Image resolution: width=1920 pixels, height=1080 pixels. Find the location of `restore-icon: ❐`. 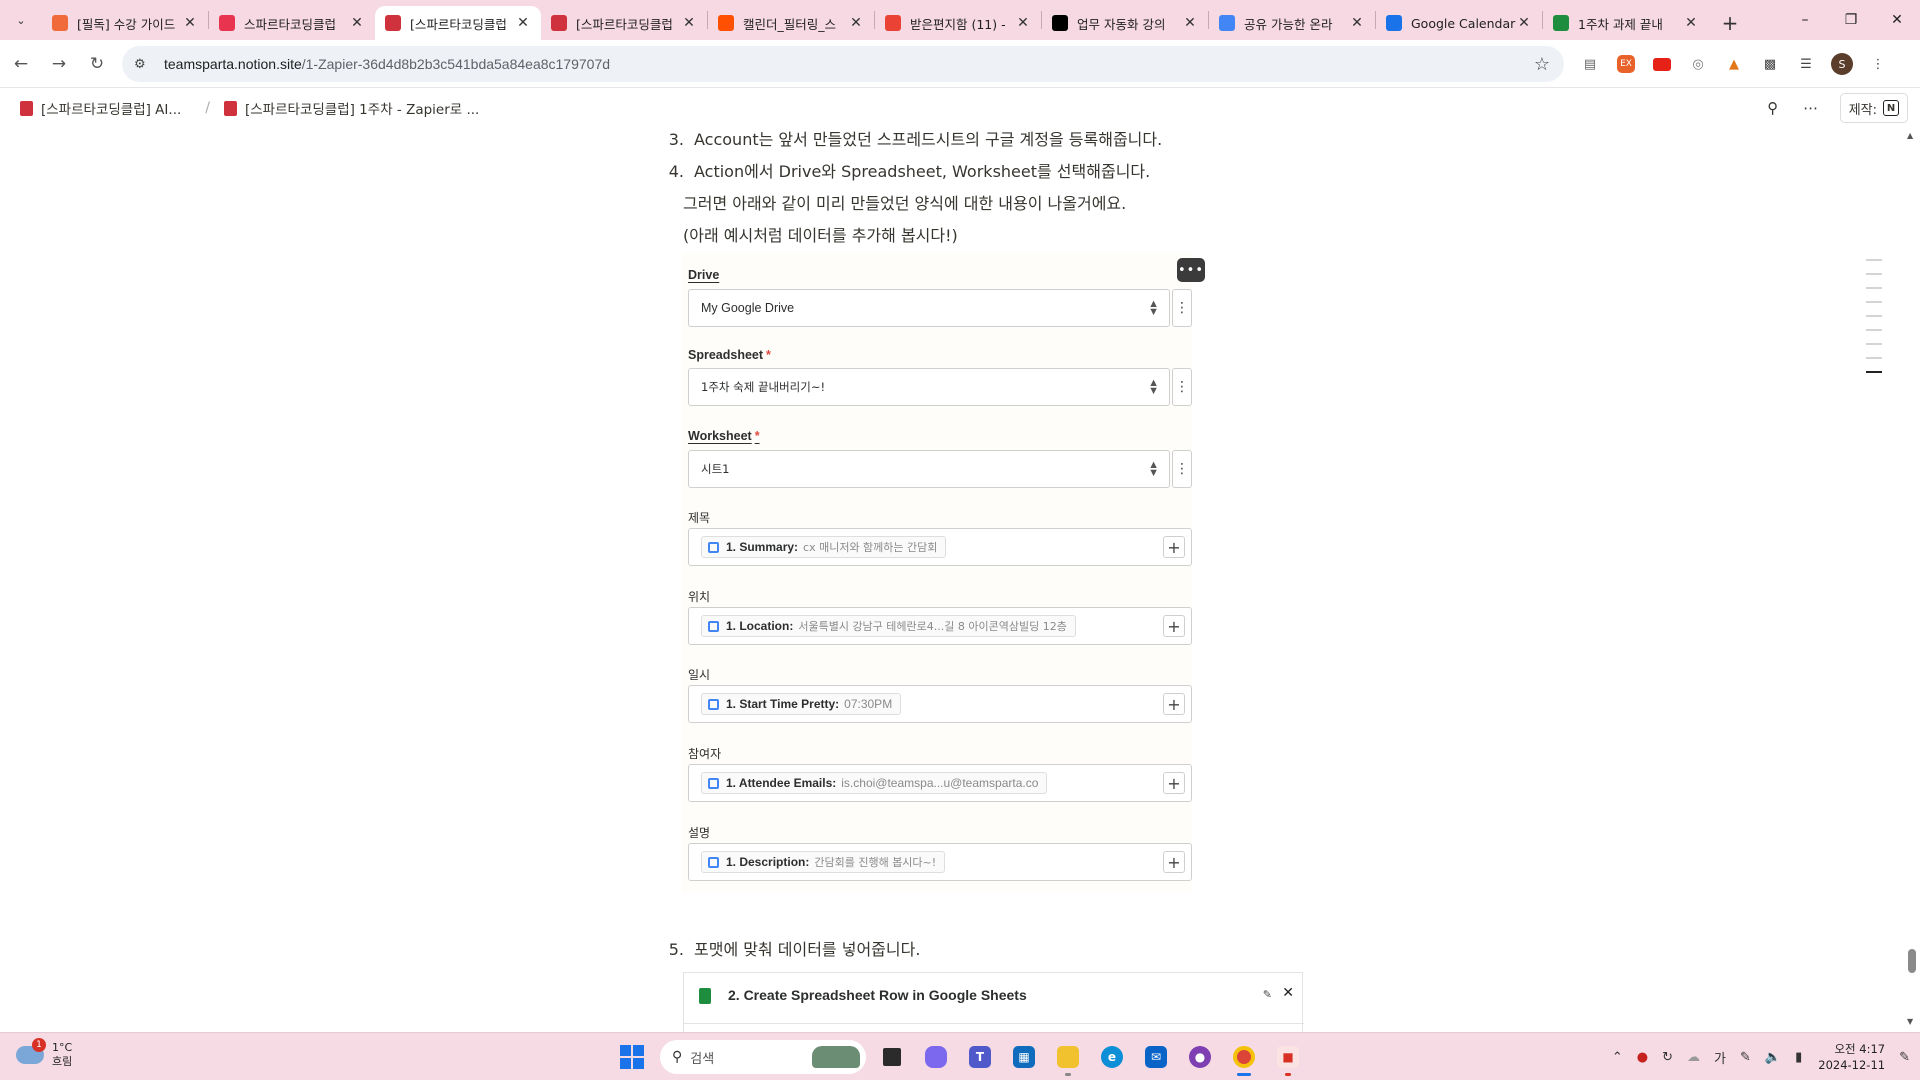

restore-icon: ❐ is located at coordinates (1851, 20).